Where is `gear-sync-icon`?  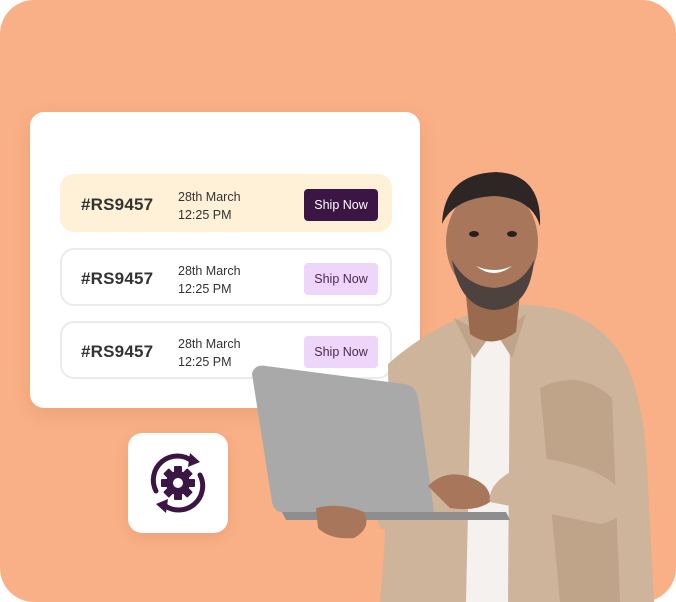
gear-sync-icon is located at coordinates (178, 483).